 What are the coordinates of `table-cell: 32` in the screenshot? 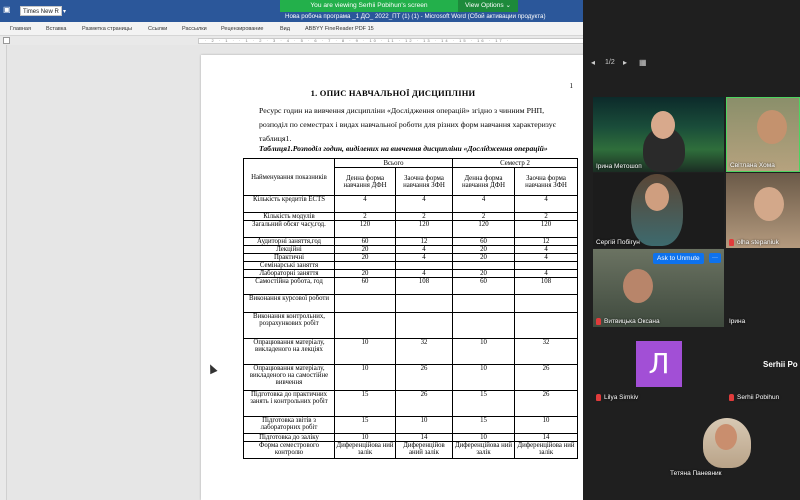 It's located at (424, 351).